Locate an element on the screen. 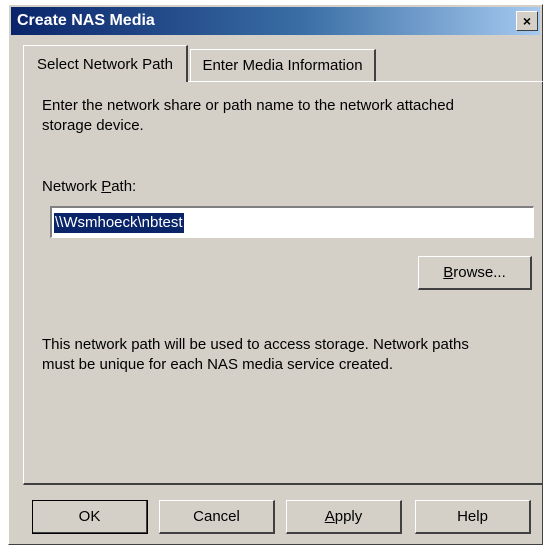 The height and width of the screenshot is (545, 543). instruction-line: storage device. is located at coordinates (93, 125).